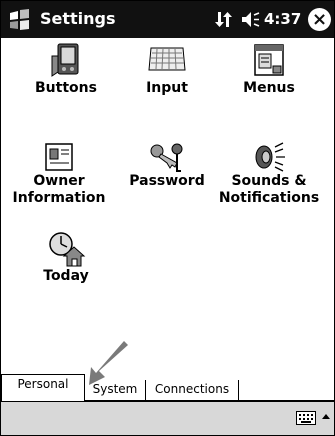  I want to click on password-keys-icon, so click(166, 157).